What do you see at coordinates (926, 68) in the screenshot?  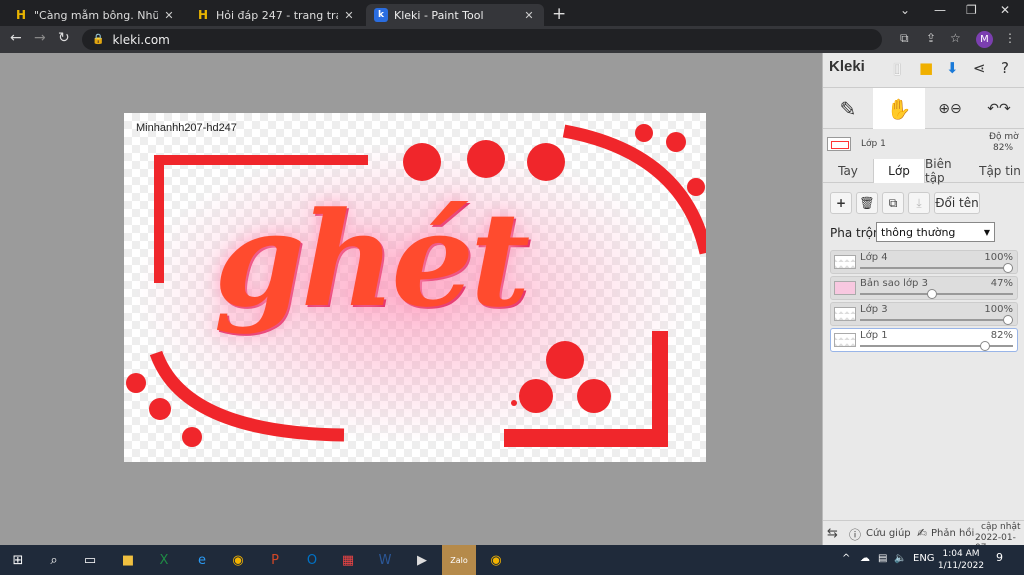 I see `open-folder-icon: ■` at bounding box center [926, 68].